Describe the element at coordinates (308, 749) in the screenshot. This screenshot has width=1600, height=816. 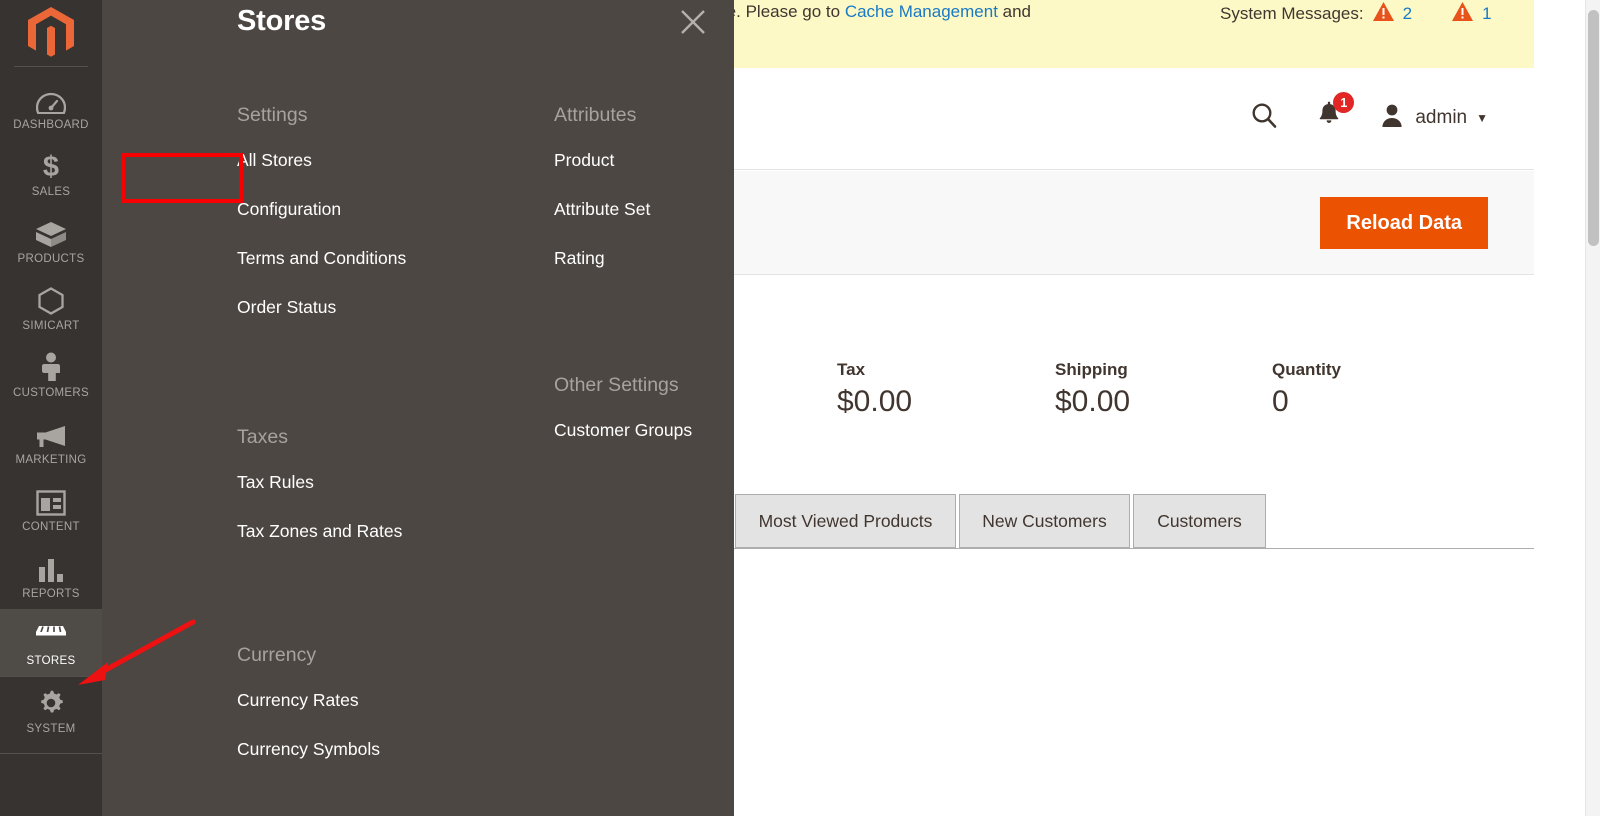
I see `menu-item-currency-symbols: Currency Symbols` at that location.